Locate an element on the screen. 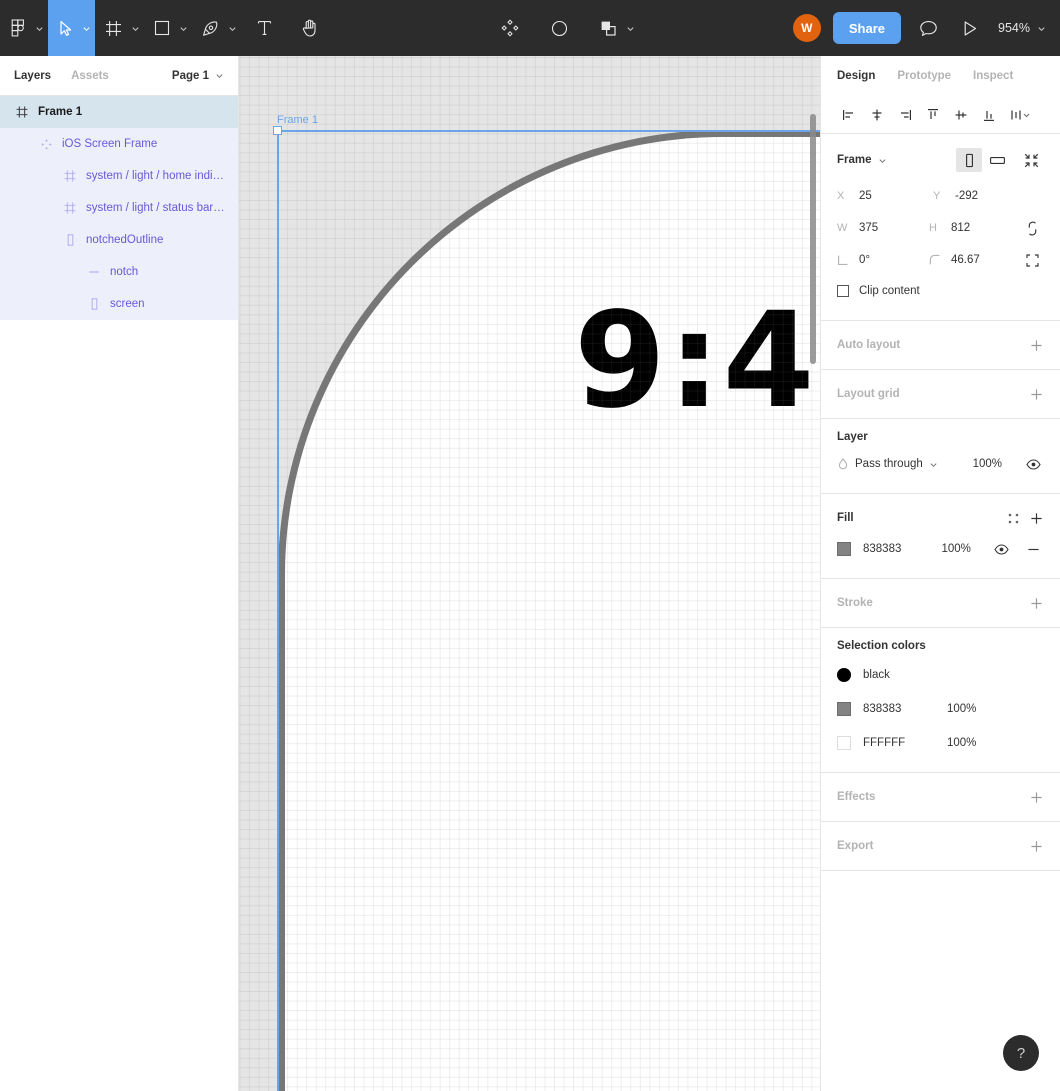 The width and height of the screenshot is (1060, 1091). tab-assets: Assets is located at coordinates (90, 76).